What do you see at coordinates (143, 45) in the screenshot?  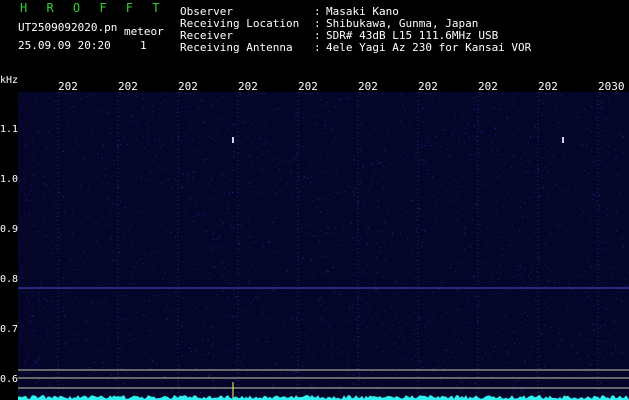 I see `event-counter: 1` at bounding box center [143, 45].